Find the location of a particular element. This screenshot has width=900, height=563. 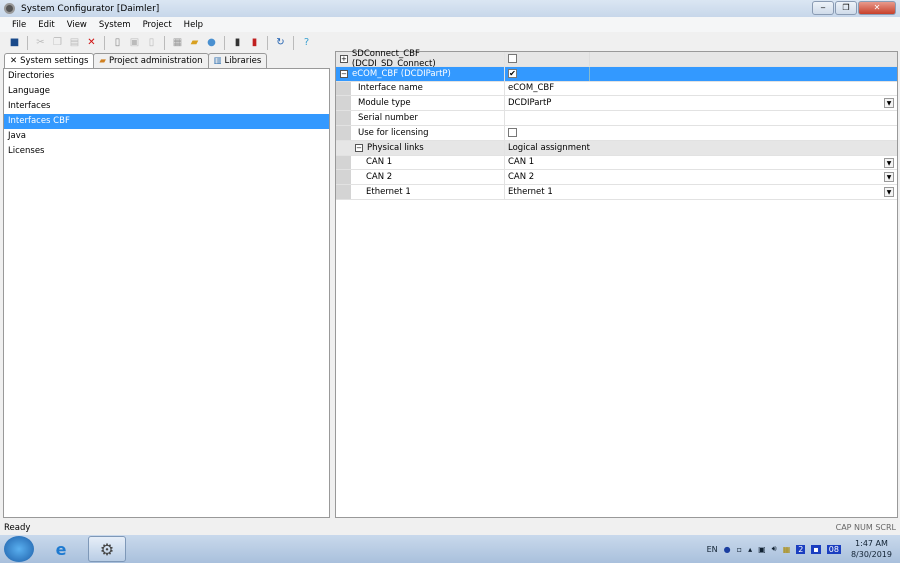

title-bar: System Configurator [Daimler] ‒ ❐ ✕ is located at coordinates (450, 8).